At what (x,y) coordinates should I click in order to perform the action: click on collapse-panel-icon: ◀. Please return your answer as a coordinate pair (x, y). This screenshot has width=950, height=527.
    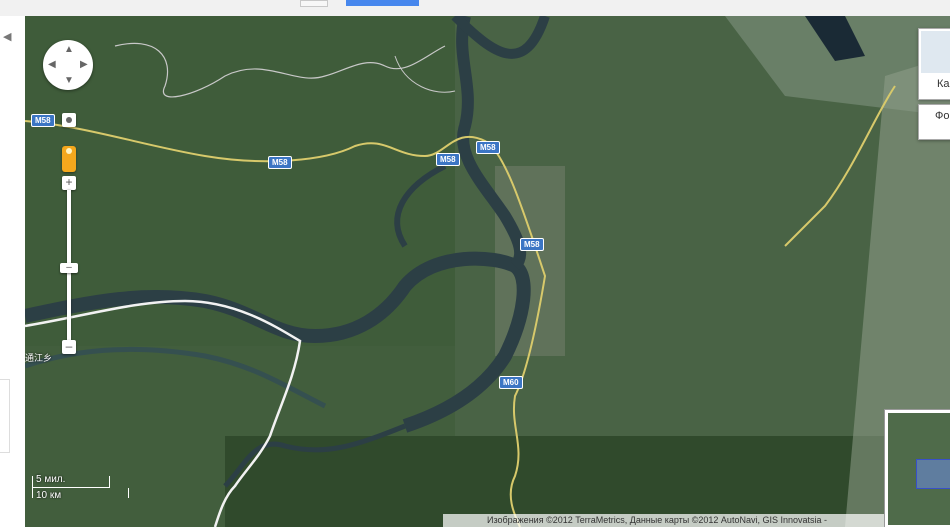
    Looking at the image, I should click on (7, 36).